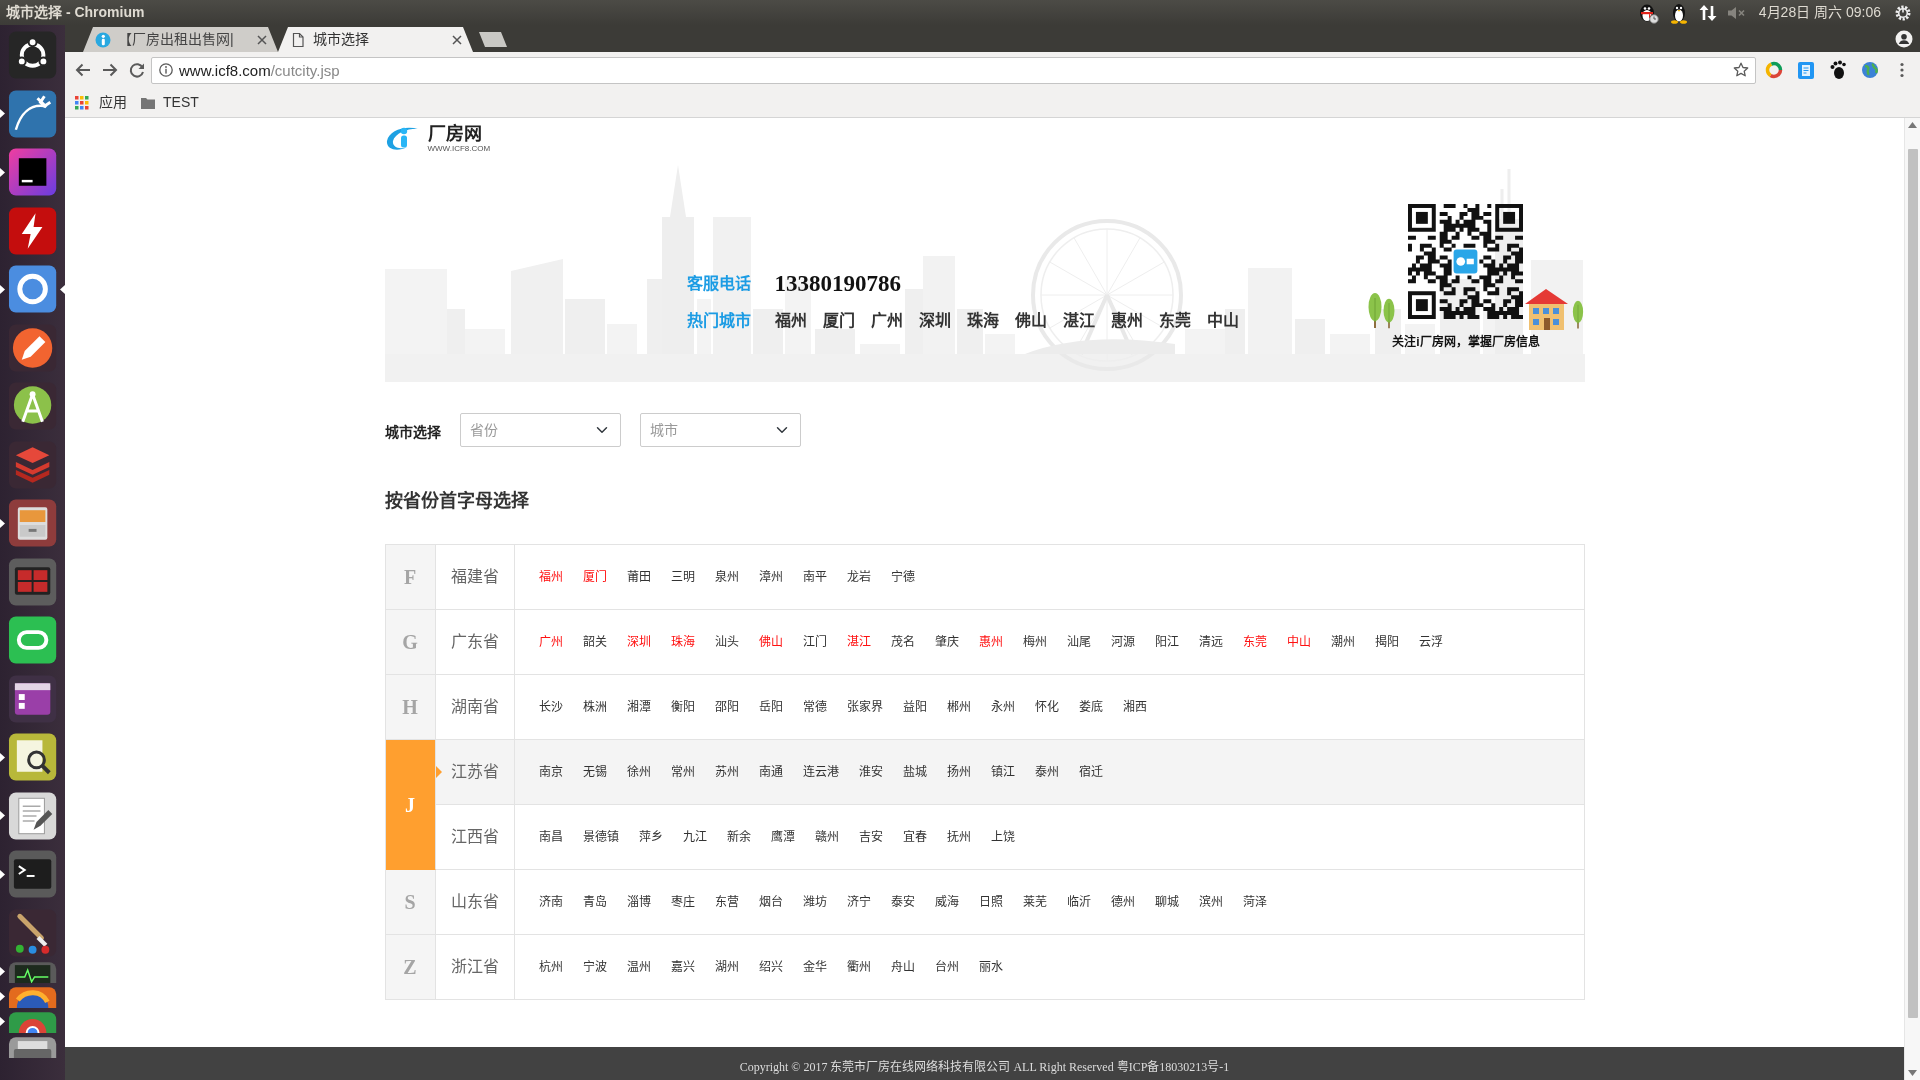  What do you see at coordinates (1046, 707) in the screenshot?
I see `city-link: 怀化` at bounding box center [1046, 707].